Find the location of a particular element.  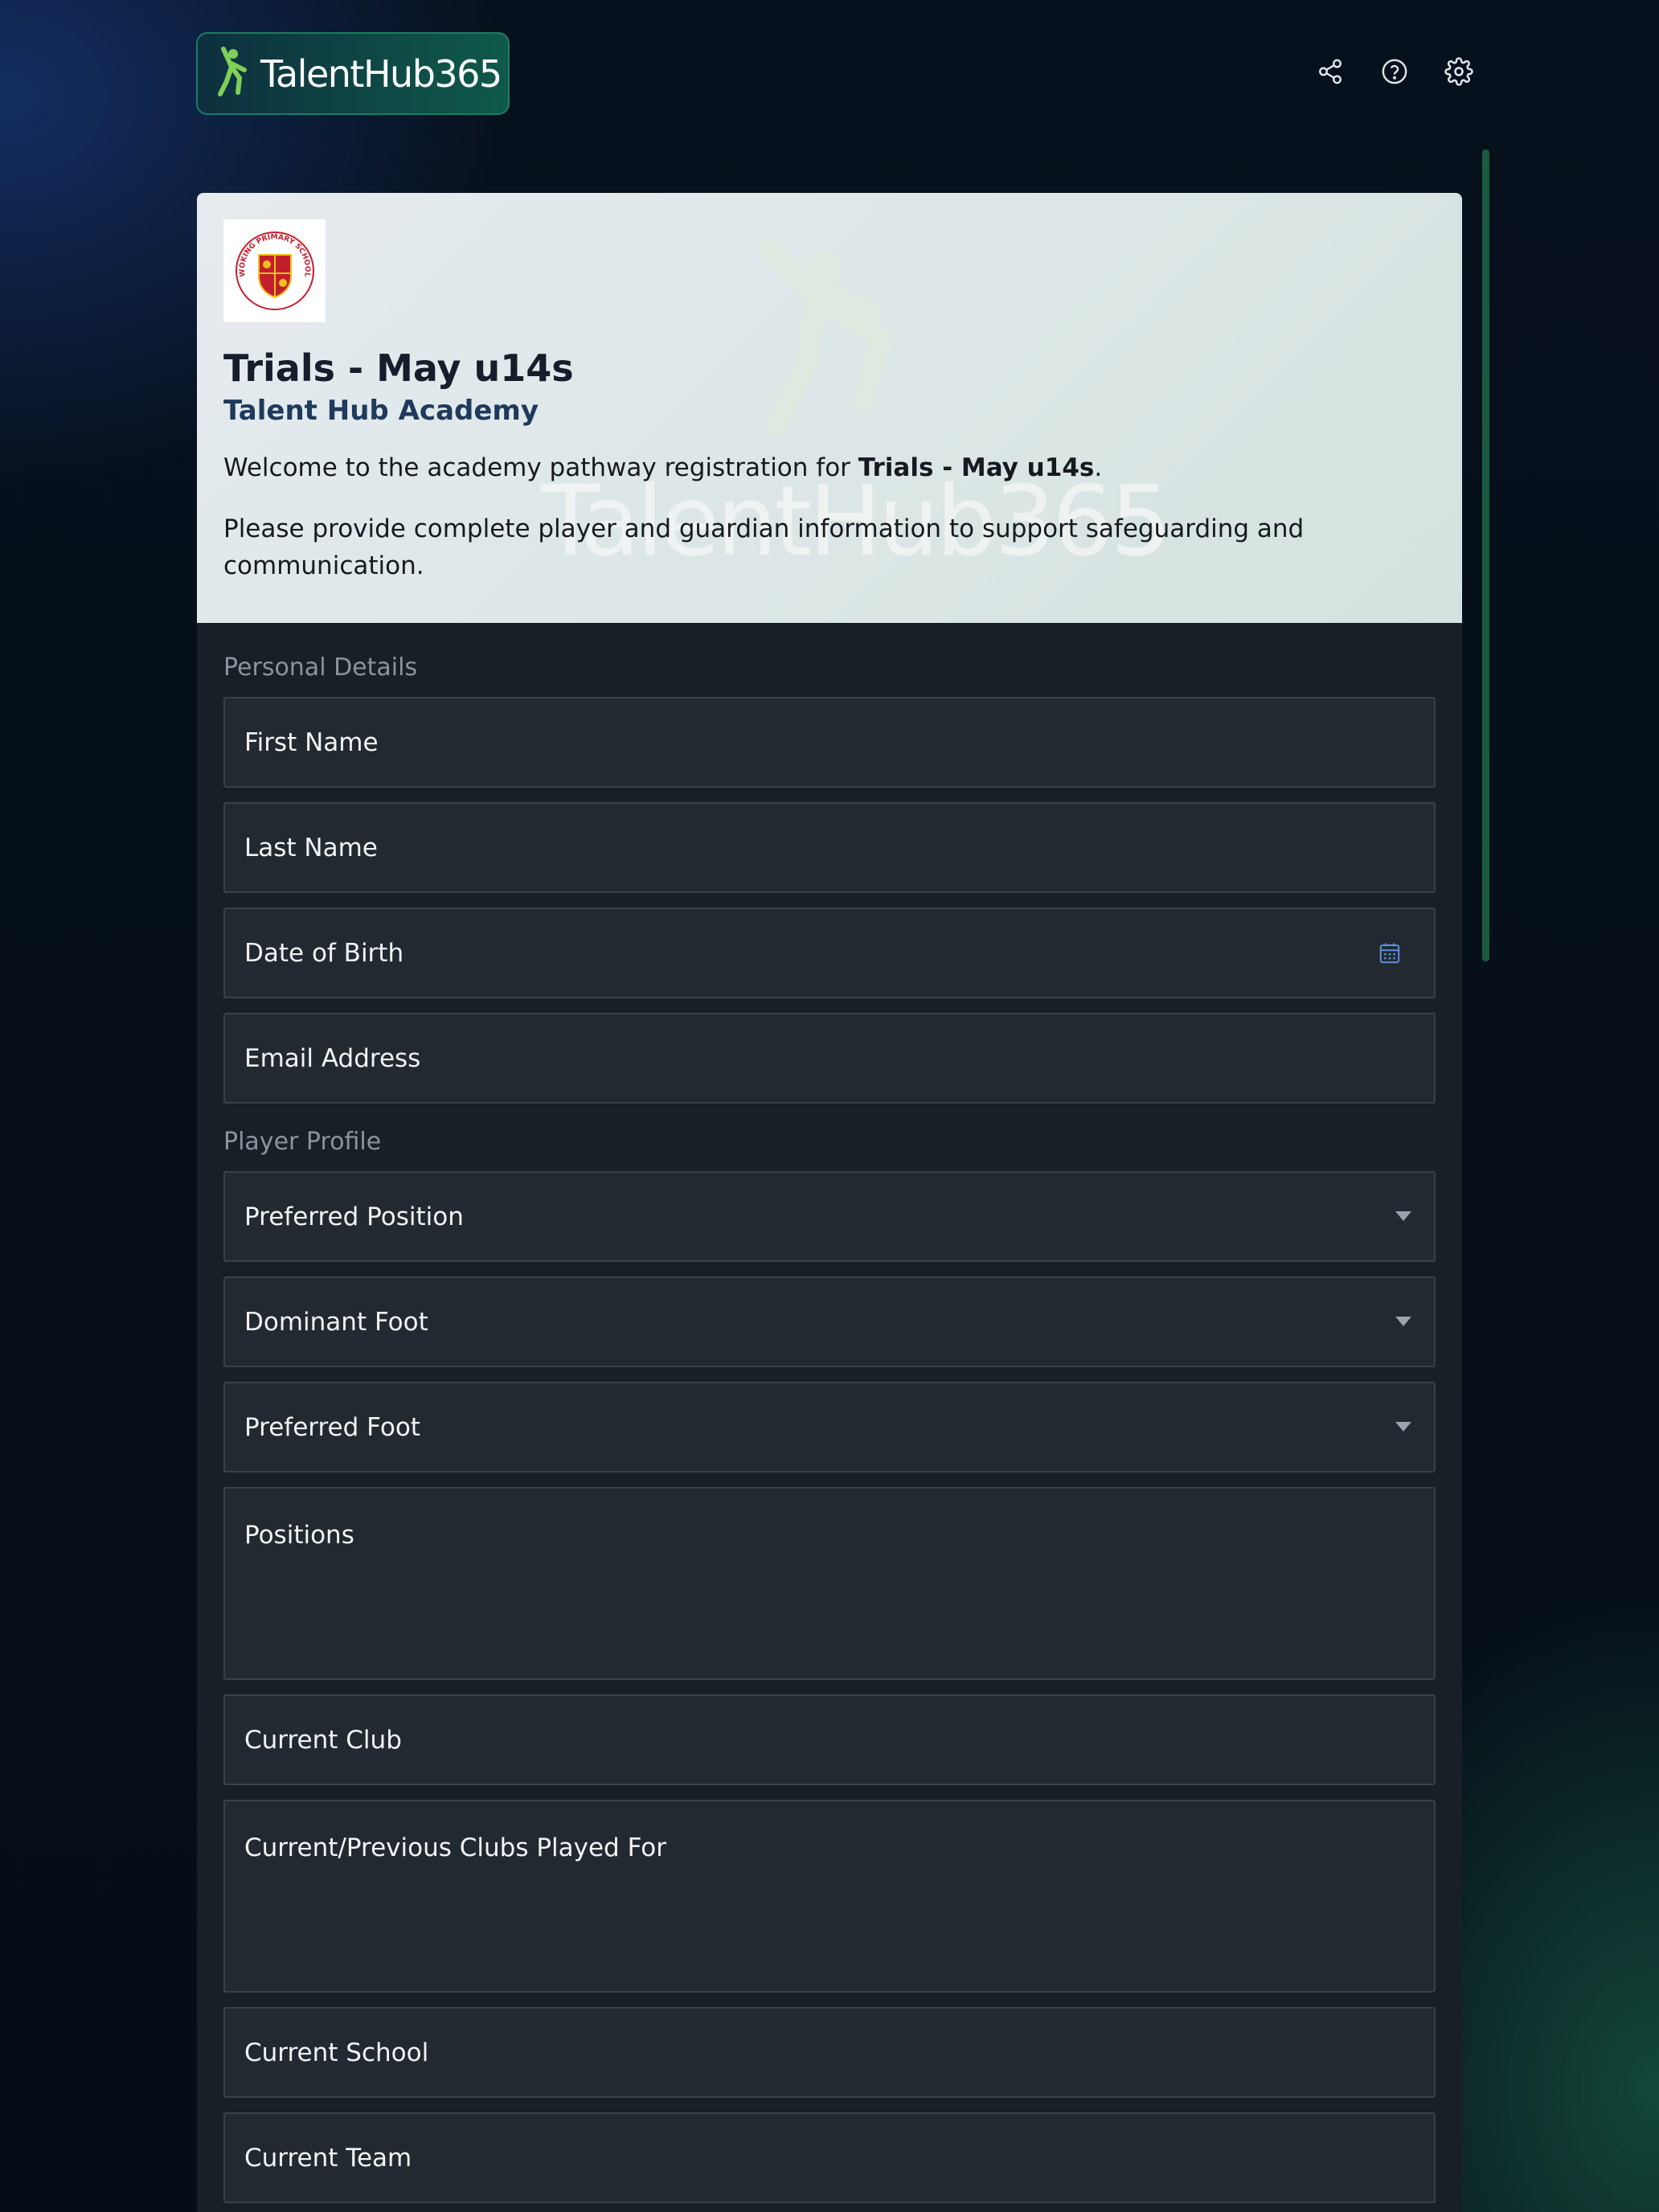

header-actions is located at coordinates (1394, 71).